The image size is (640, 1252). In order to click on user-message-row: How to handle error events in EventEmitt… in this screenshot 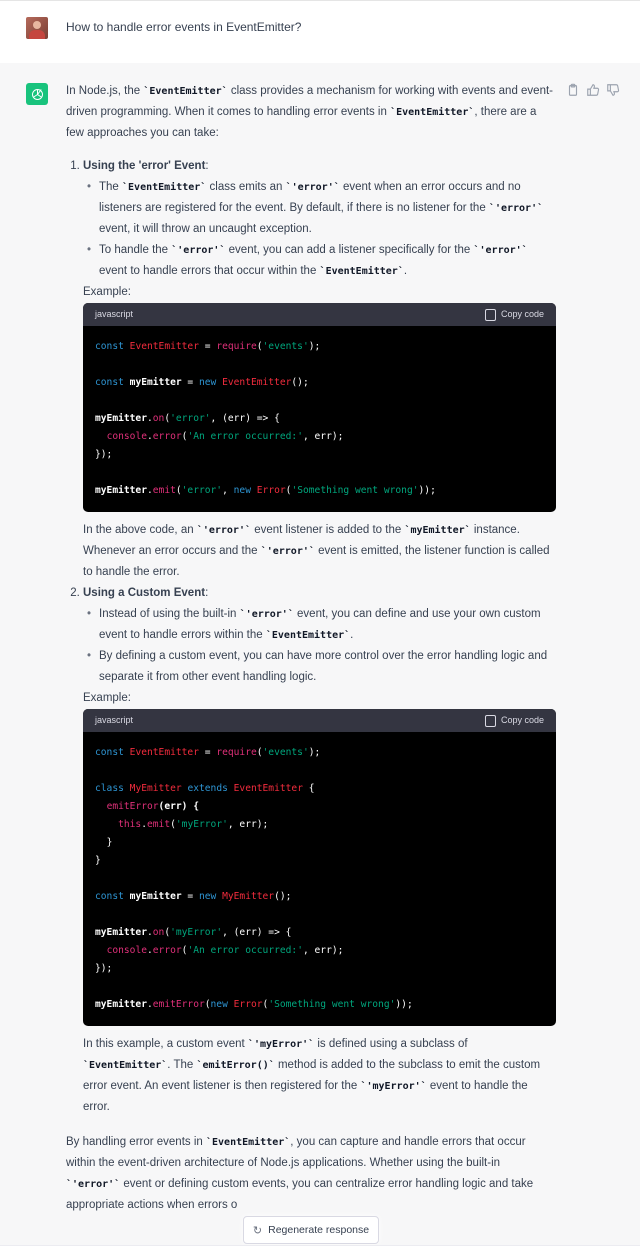, I will do `click(320, 32)`.